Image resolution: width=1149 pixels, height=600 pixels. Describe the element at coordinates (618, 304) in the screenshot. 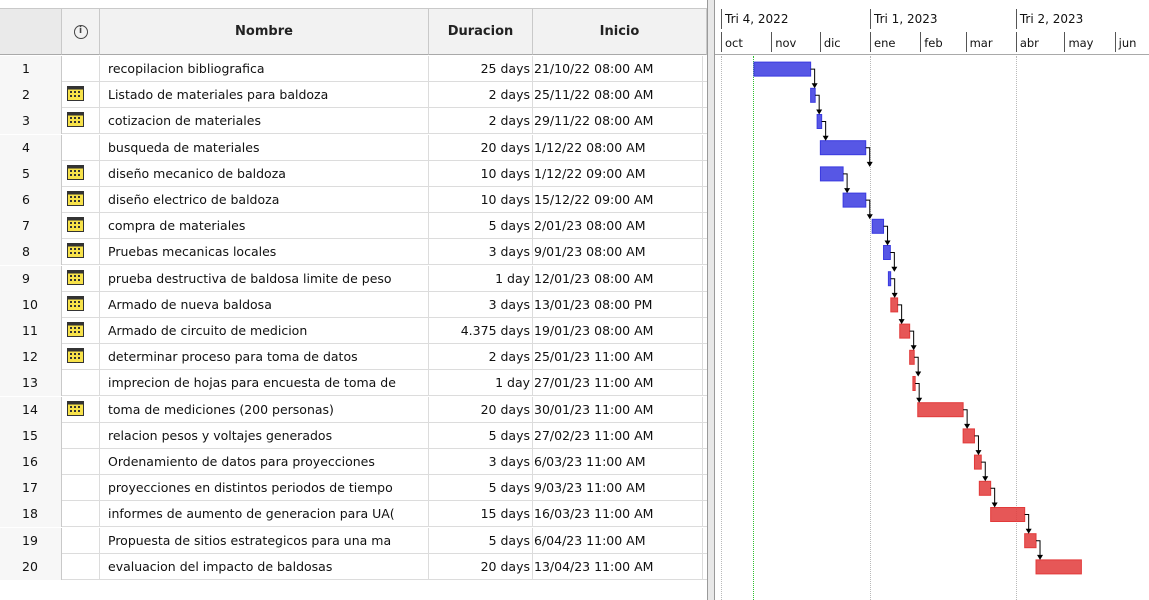

I see `row-start: 13/01/23 08:00 PM` at that location.